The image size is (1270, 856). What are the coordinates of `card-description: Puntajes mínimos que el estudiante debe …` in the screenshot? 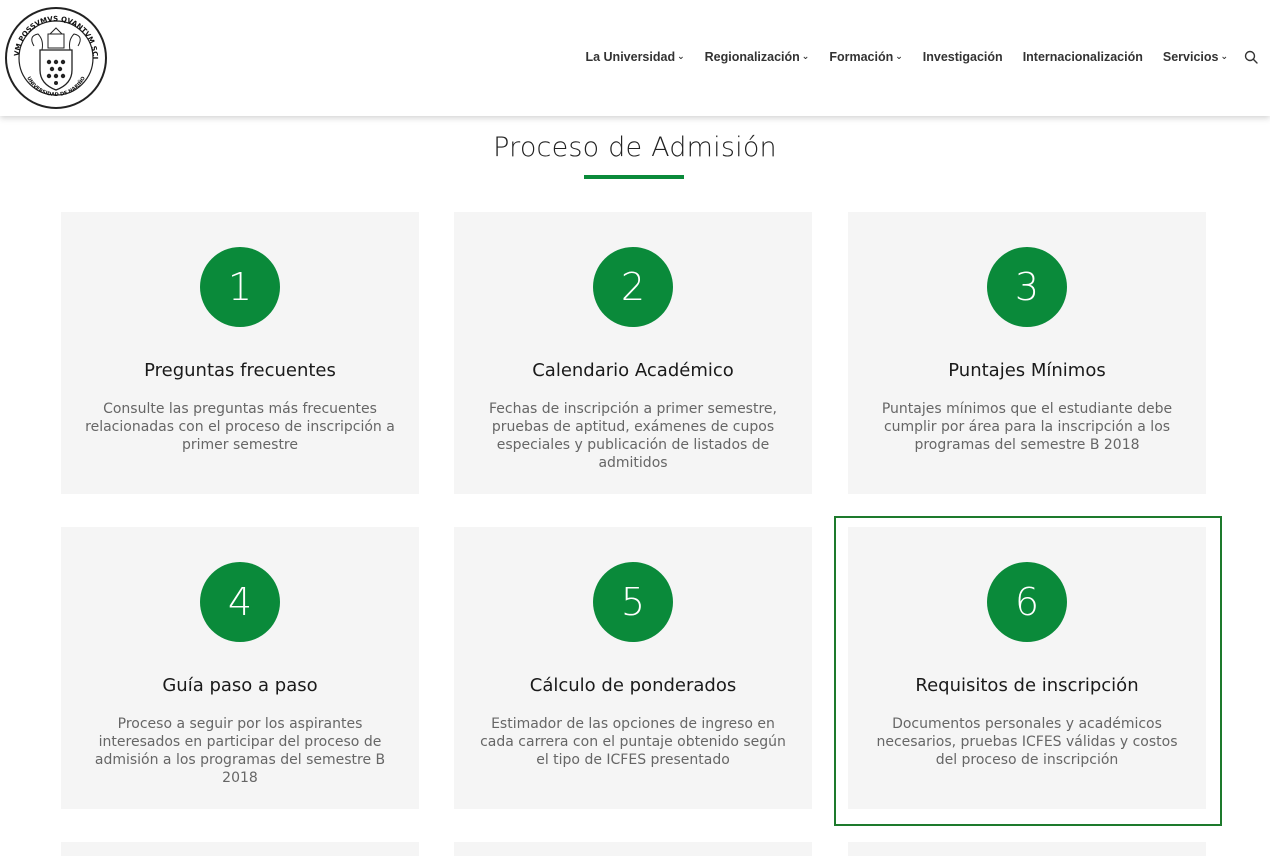 It's located at (1027, 427).